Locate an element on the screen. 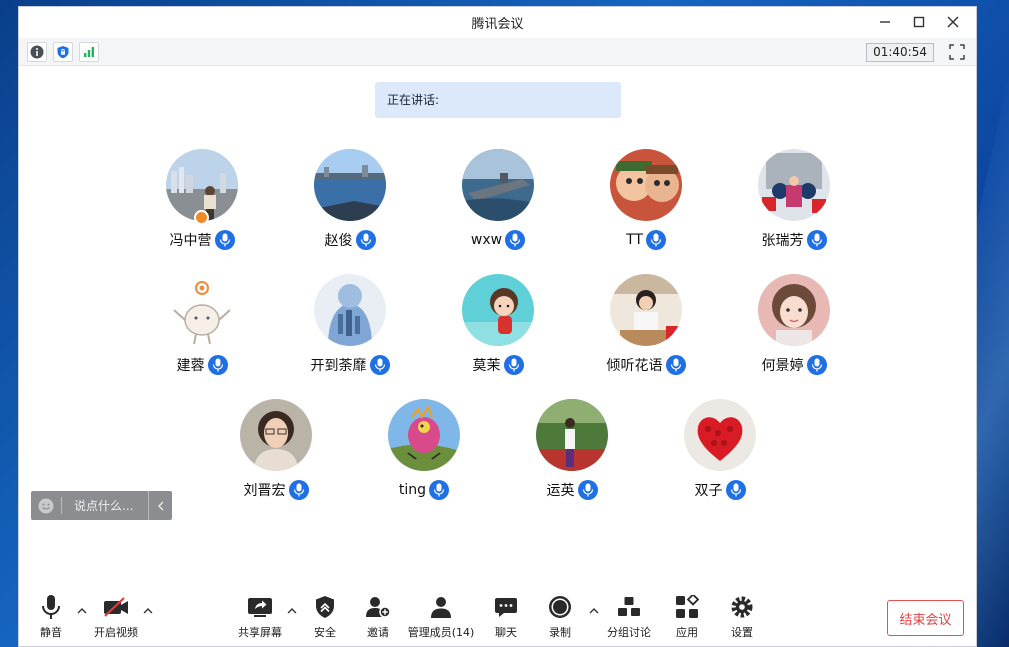 This screenshot has height=647, width=1009. participant-name: 开到荼靡 is located at coordinates (338, 366).